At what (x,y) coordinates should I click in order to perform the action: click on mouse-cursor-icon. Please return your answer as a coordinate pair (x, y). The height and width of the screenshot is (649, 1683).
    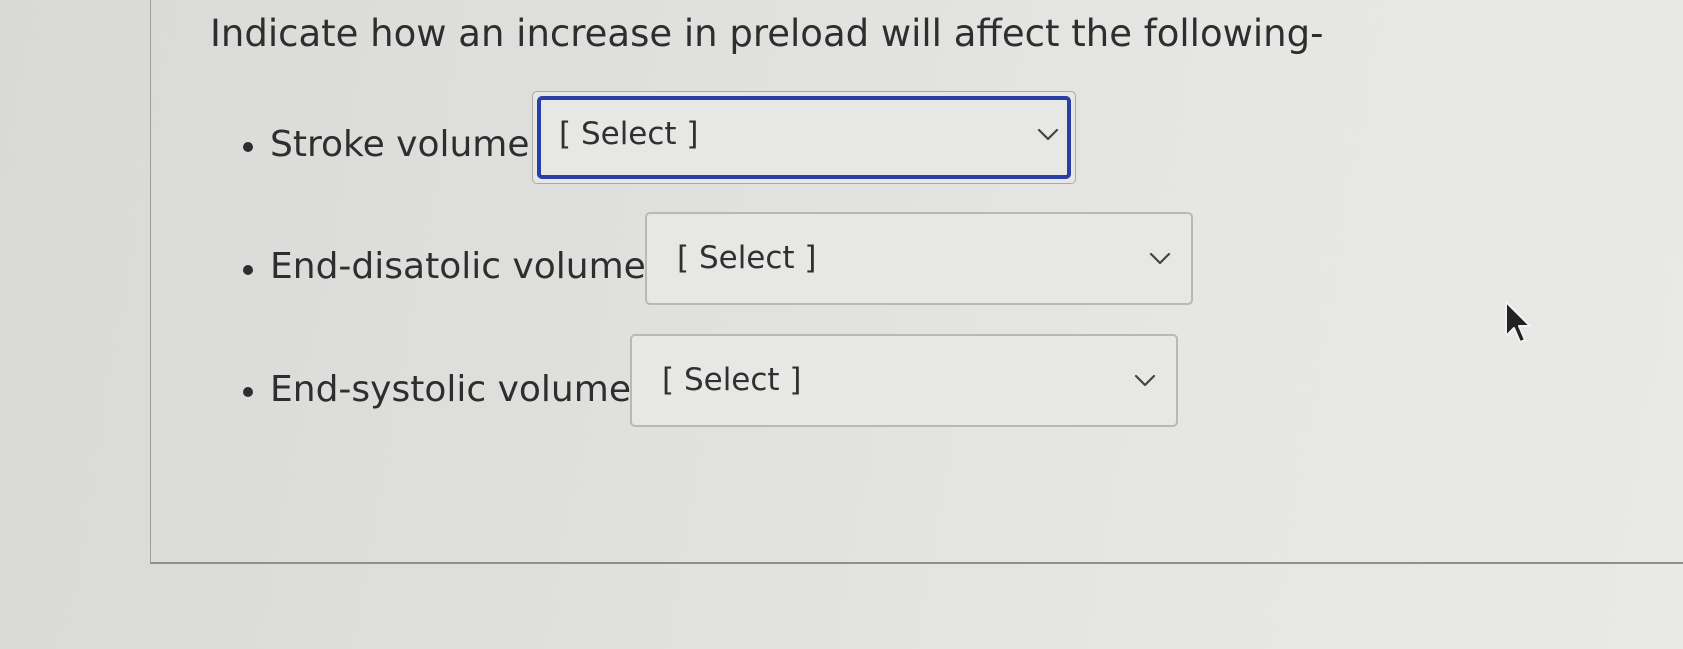
    Looking at the image, I should click on (1518, 322).